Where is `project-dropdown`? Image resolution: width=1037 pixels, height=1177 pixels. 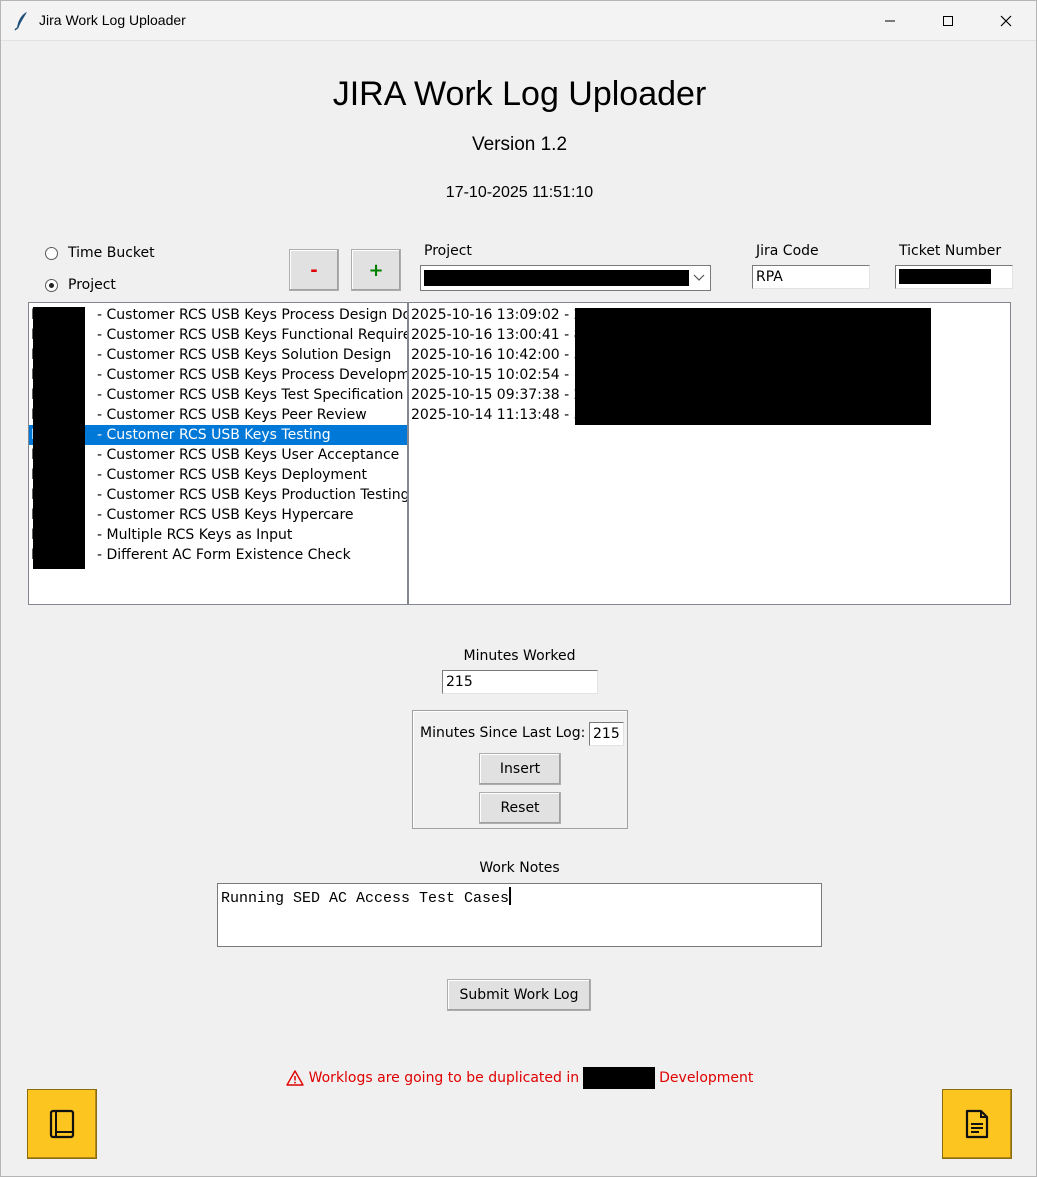
project-dropdown is located at coordinates (565, 278).